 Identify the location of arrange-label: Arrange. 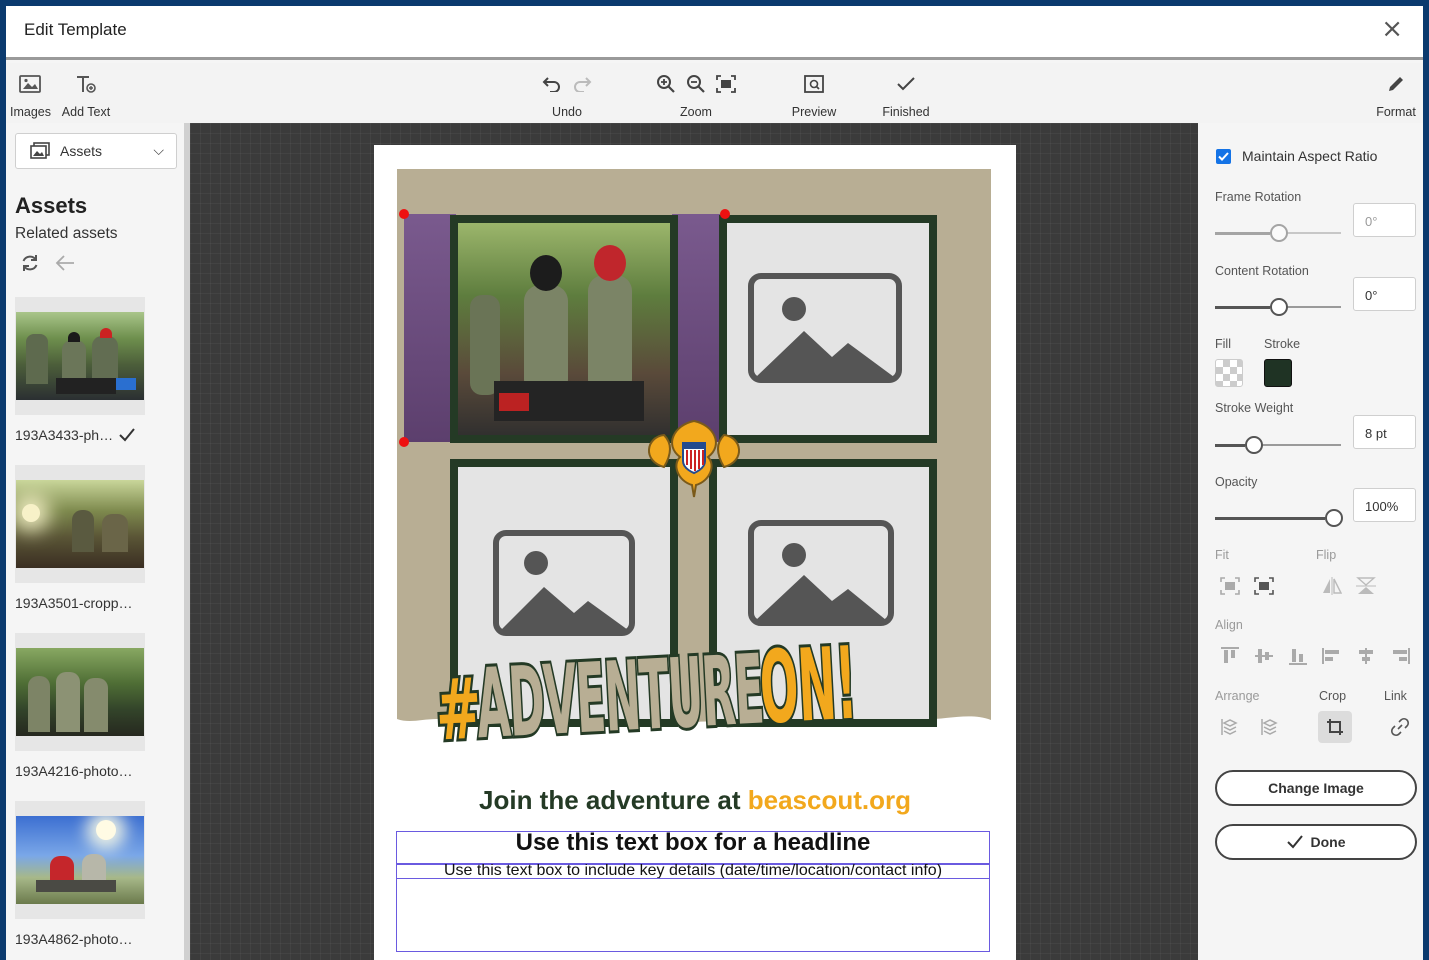
(1237, 696).